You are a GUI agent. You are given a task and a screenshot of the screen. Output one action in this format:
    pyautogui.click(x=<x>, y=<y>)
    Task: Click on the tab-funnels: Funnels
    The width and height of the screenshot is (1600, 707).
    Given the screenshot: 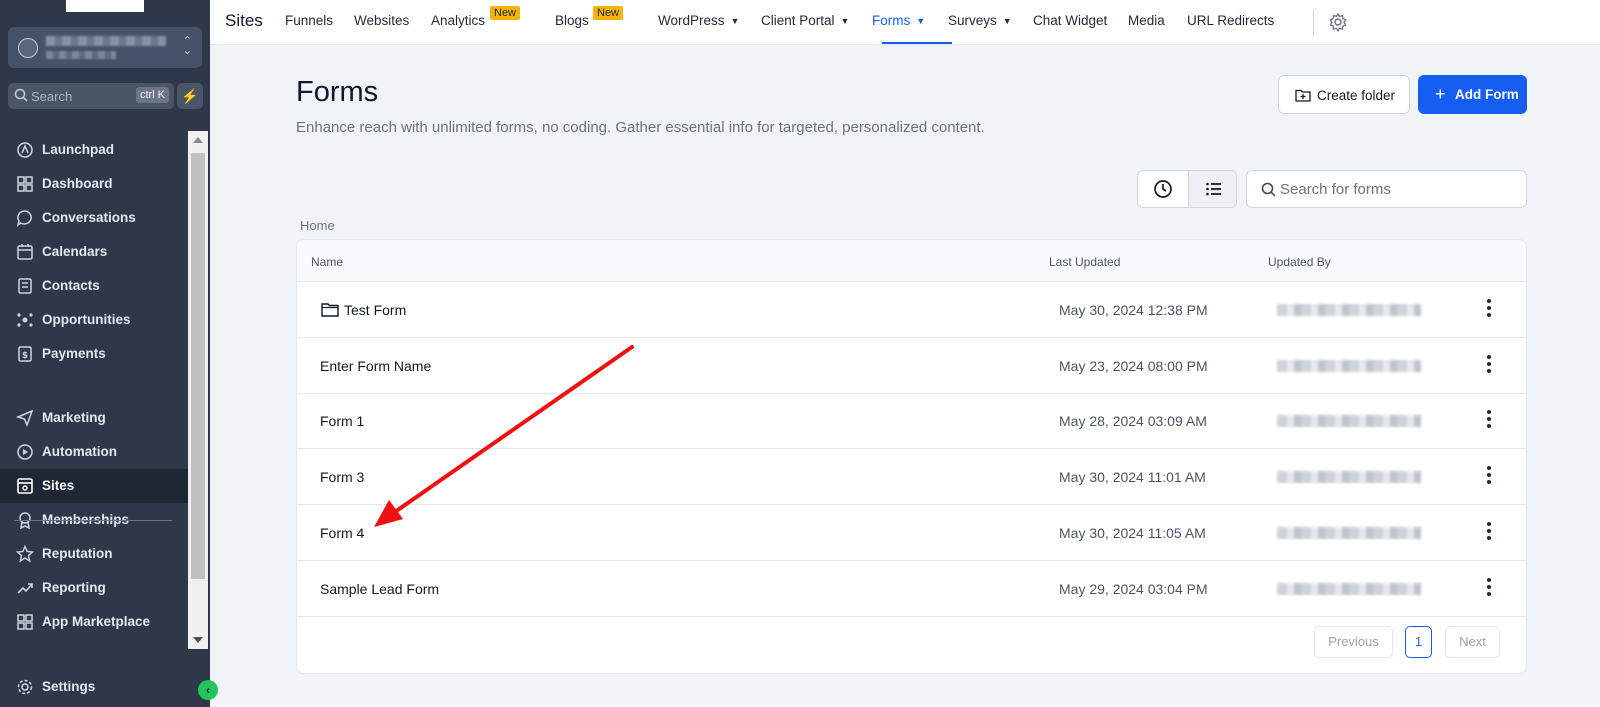 What is the action you would take?
    pyautogui.click(x=309, y=20)
    